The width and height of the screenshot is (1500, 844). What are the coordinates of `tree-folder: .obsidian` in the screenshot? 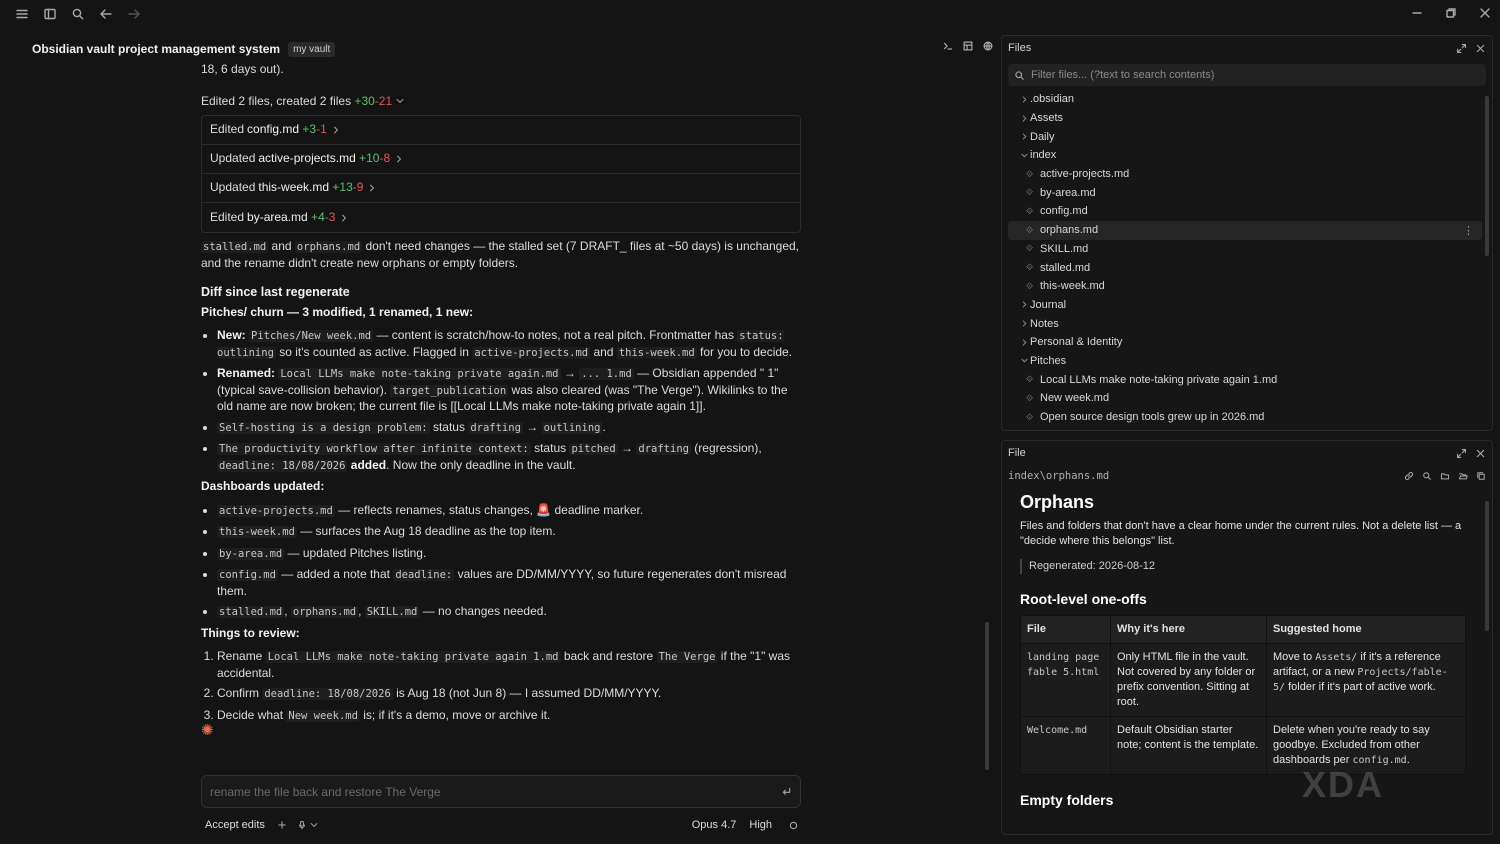 It's located at (1245, 99).